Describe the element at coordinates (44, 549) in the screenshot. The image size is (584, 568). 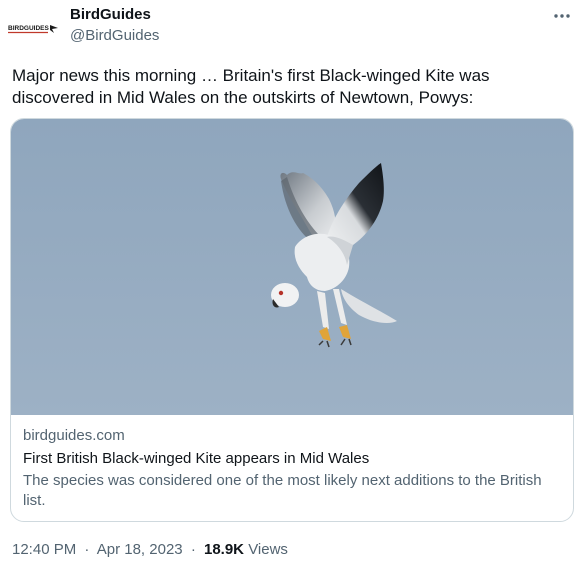
I see `tweet-time: 12:40 PM` at that location.